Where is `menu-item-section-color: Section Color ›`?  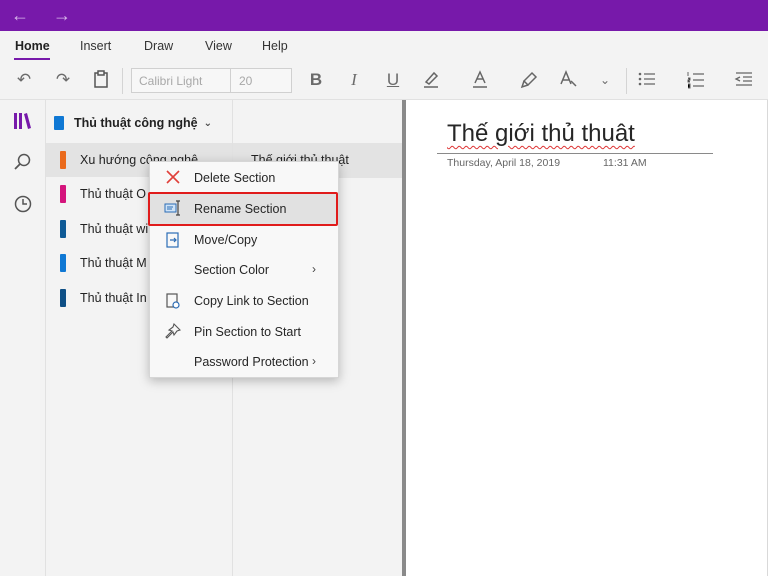 menu-item-section-color: Section Color › is located at coordinates (244, 270).